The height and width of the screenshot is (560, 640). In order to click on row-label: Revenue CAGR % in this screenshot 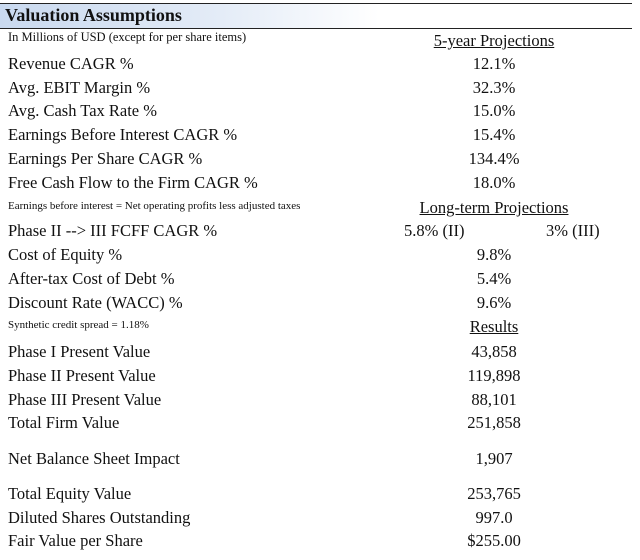, I will do `click(71, 63)`.